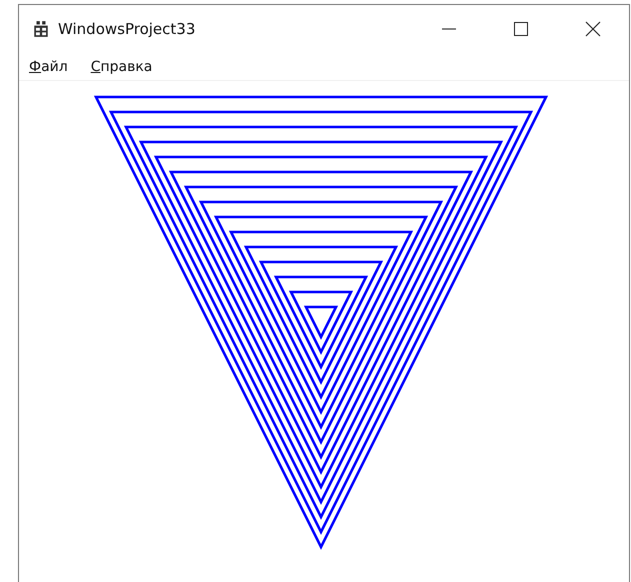  Describe the element at coordinates (449, 29) in the screenshot. I see `minimize-icon` at that location.